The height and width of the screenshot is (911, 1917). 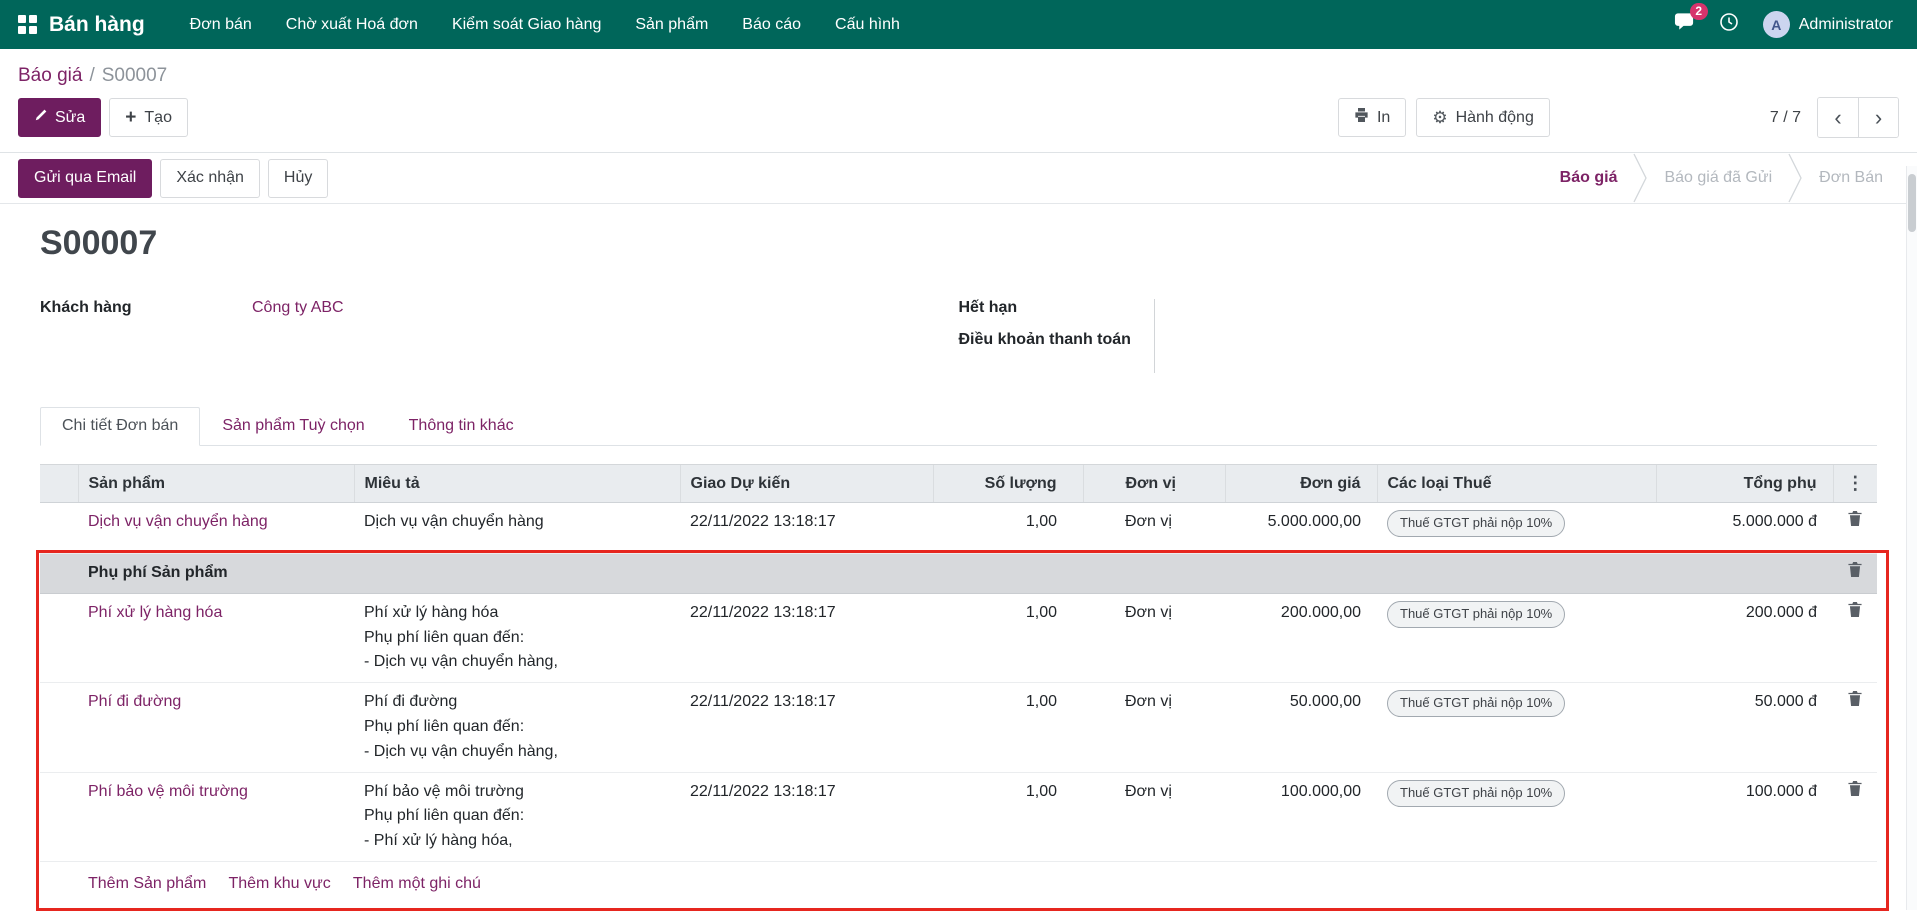 I want to click on right-labels-block: Hết hạn Điều khoản thanh toán, so click(x=1057, y=336).